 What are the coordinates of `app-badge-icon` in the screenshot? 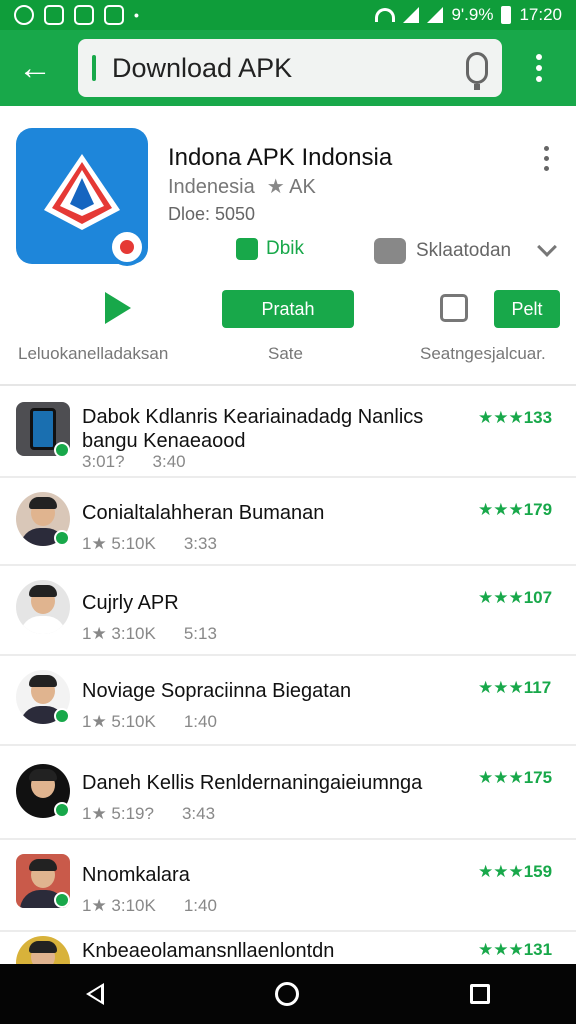 It's located at (127, 247).